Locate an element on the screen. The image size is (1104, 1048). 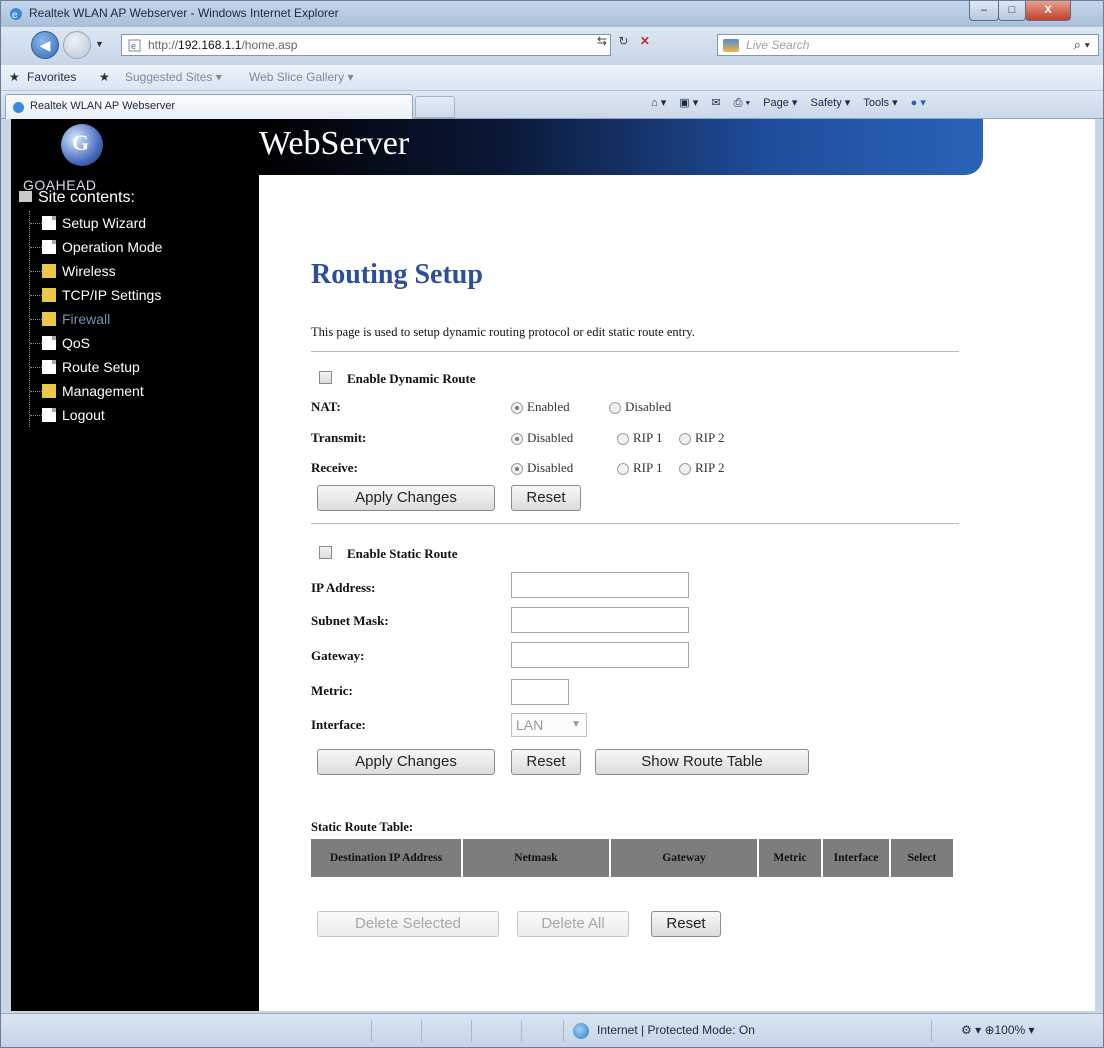
receive-disabled-radio is located at coordinates (517, 469).